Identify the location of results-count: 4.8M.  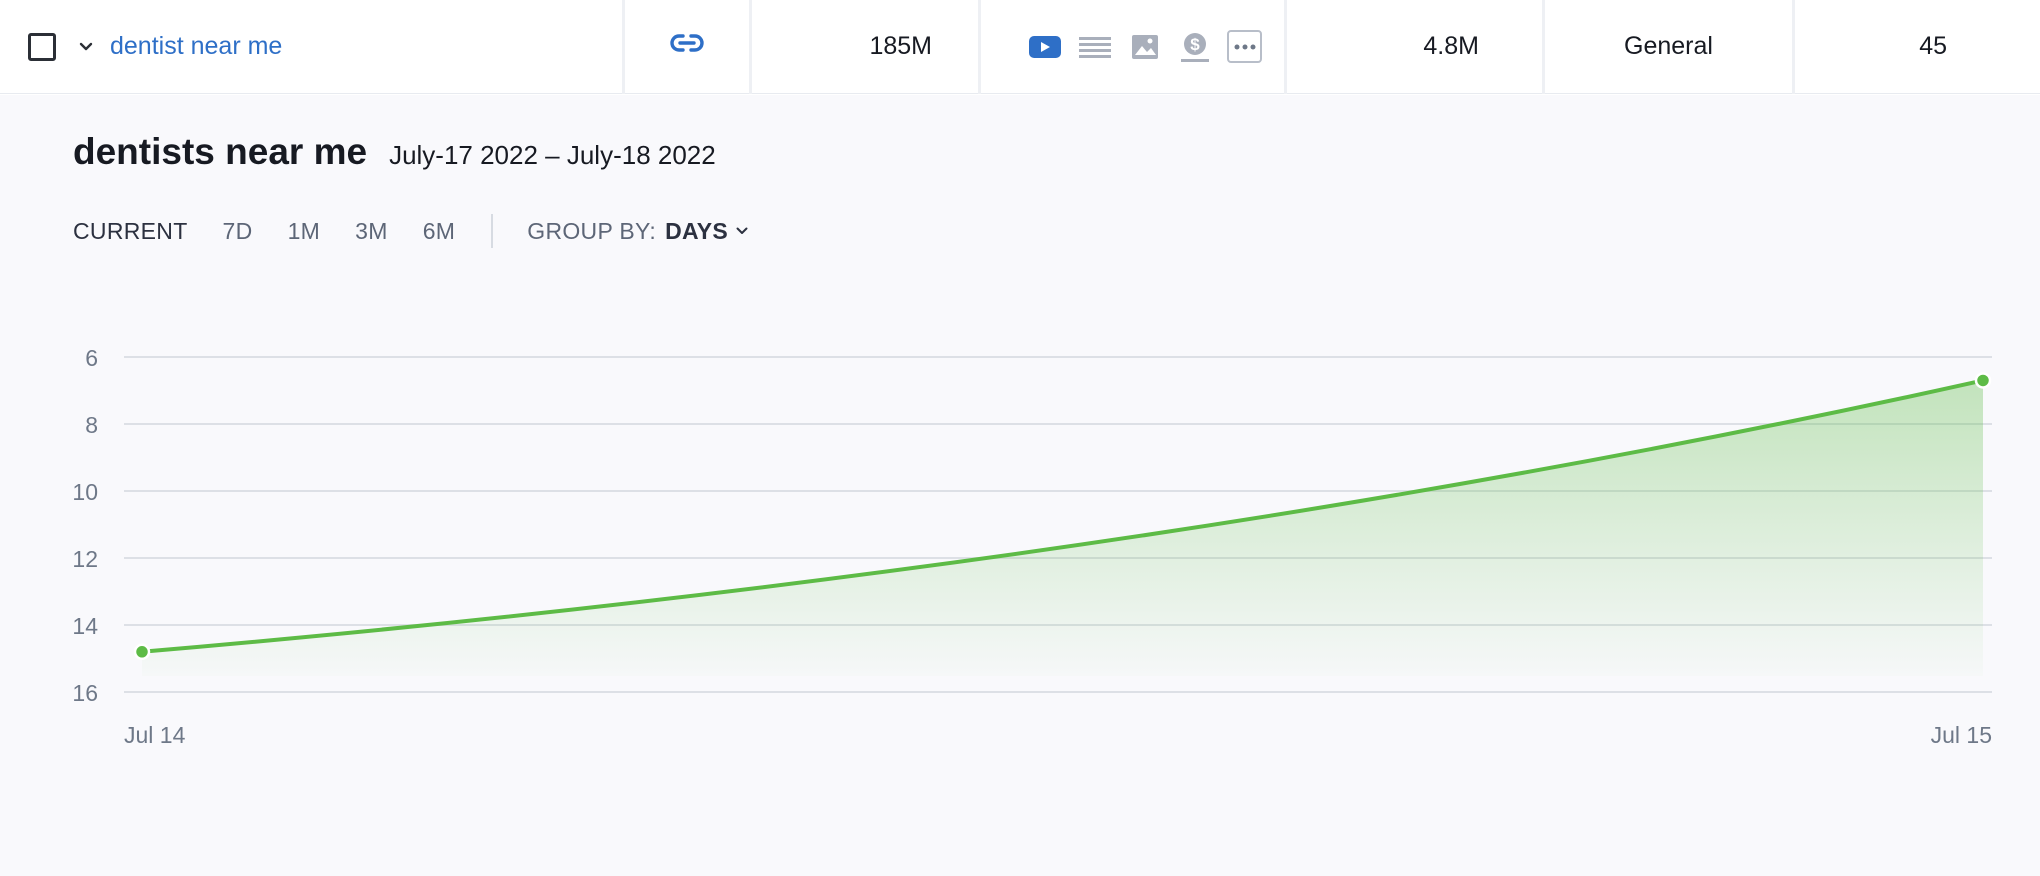
(1451, 46).